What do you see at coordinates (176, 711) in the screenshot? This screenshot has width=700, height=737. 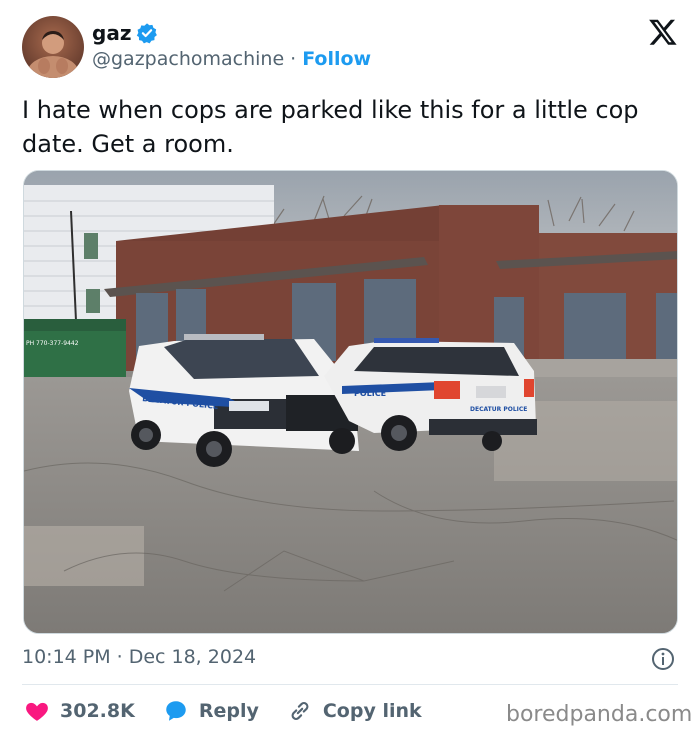 I see `reply-icon` at bounding box center [176, 711].